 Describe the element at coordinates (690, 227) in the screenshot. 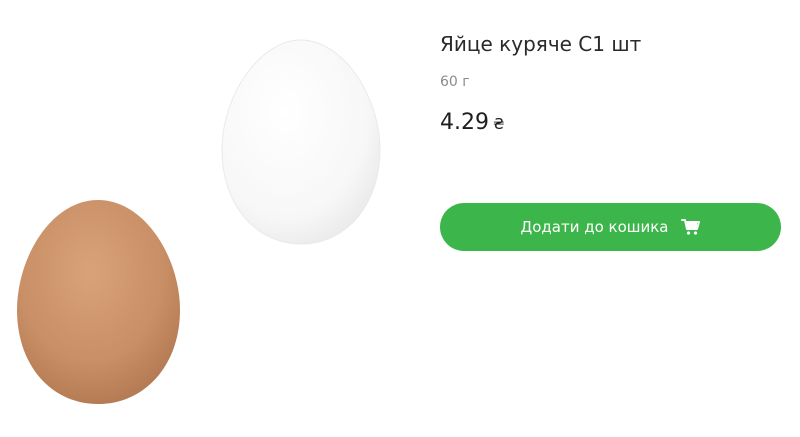

I see `cart-icon` at that location.